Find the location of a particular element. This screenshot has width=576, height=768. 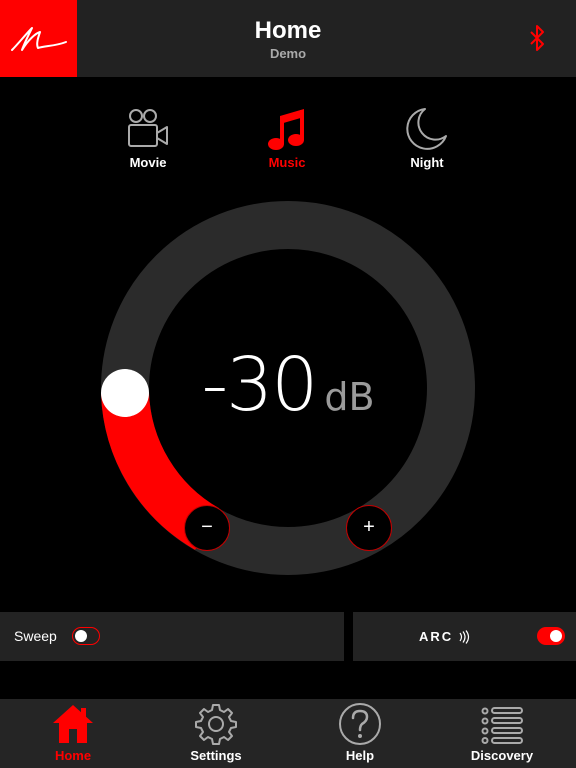

moon-icon is located at coordinates (426, 129).